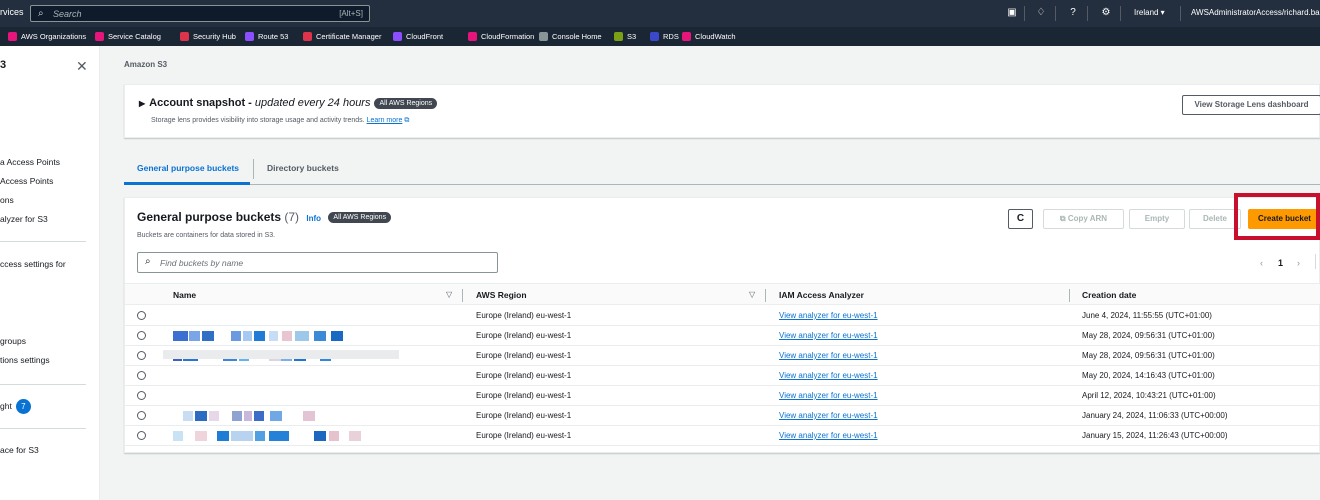  What do you see at coordinates (303, 168) in the screenshot?
I see `tab-directory-buckets: Directory buckets` at bounding box center [303, 168].